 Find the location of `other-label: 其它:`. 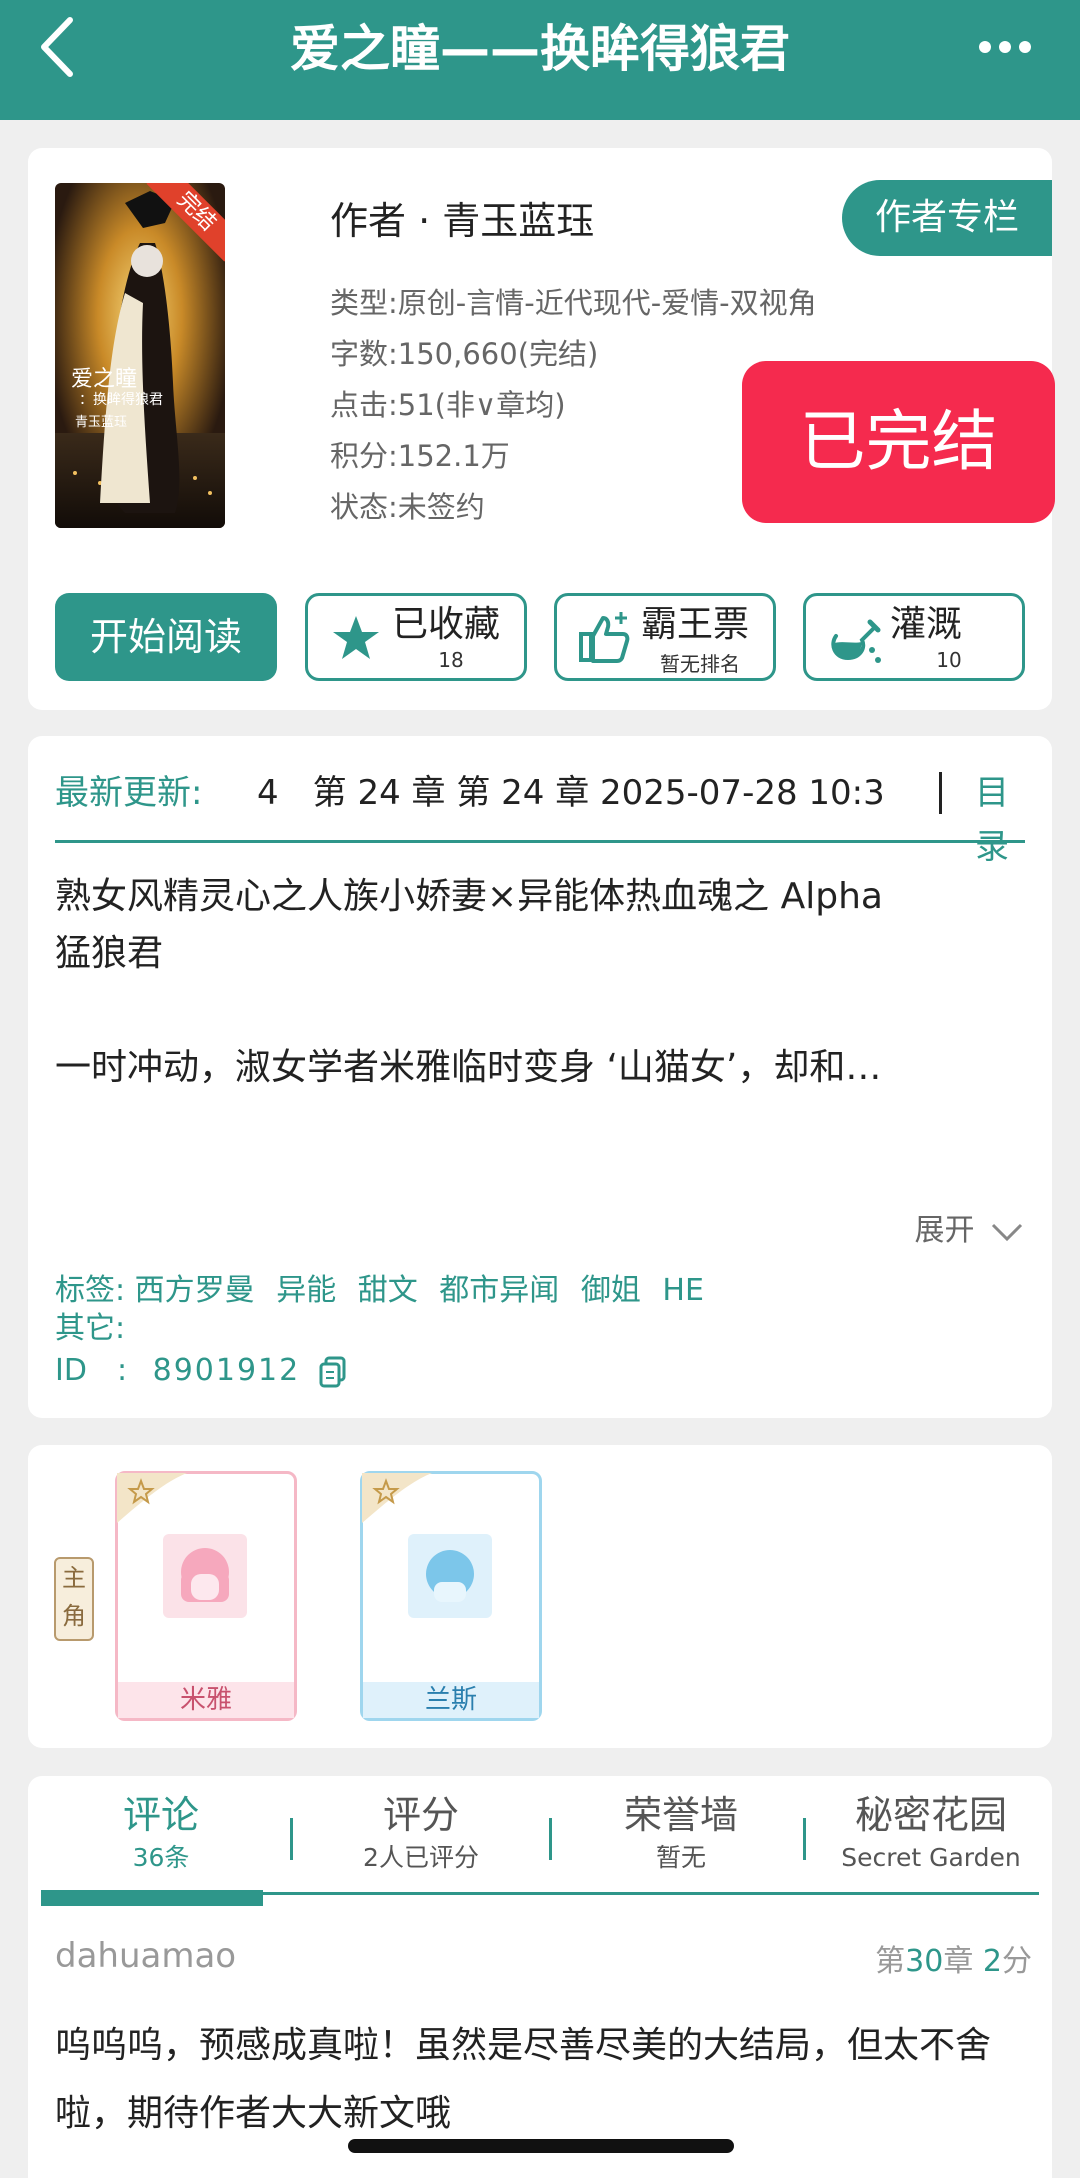

other-label: 其它: is located at coordinates (90, 1328).